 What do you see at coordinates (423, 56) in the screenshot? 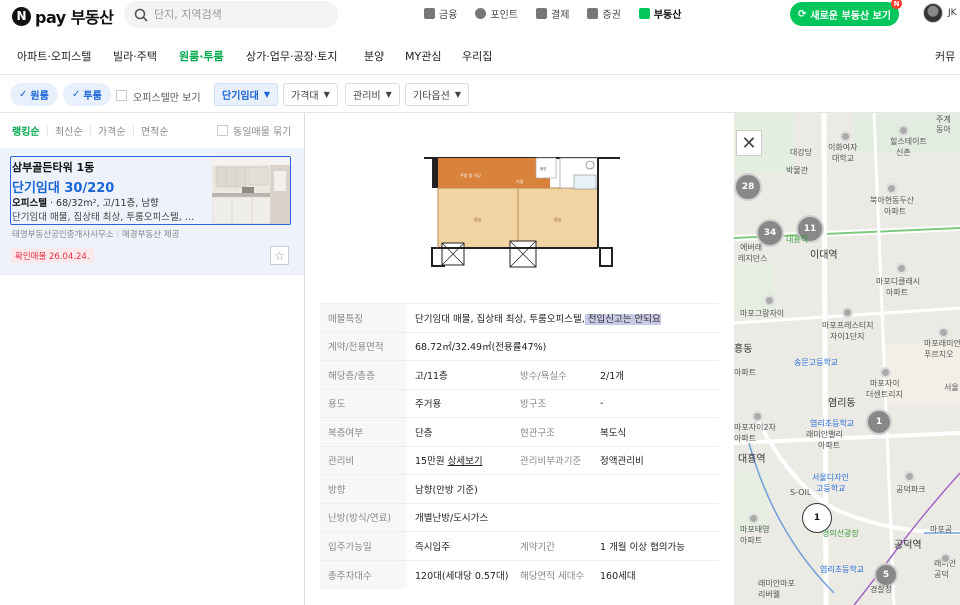
I see `tab-my-interest: MY관심` at bounding box center [423, 56].